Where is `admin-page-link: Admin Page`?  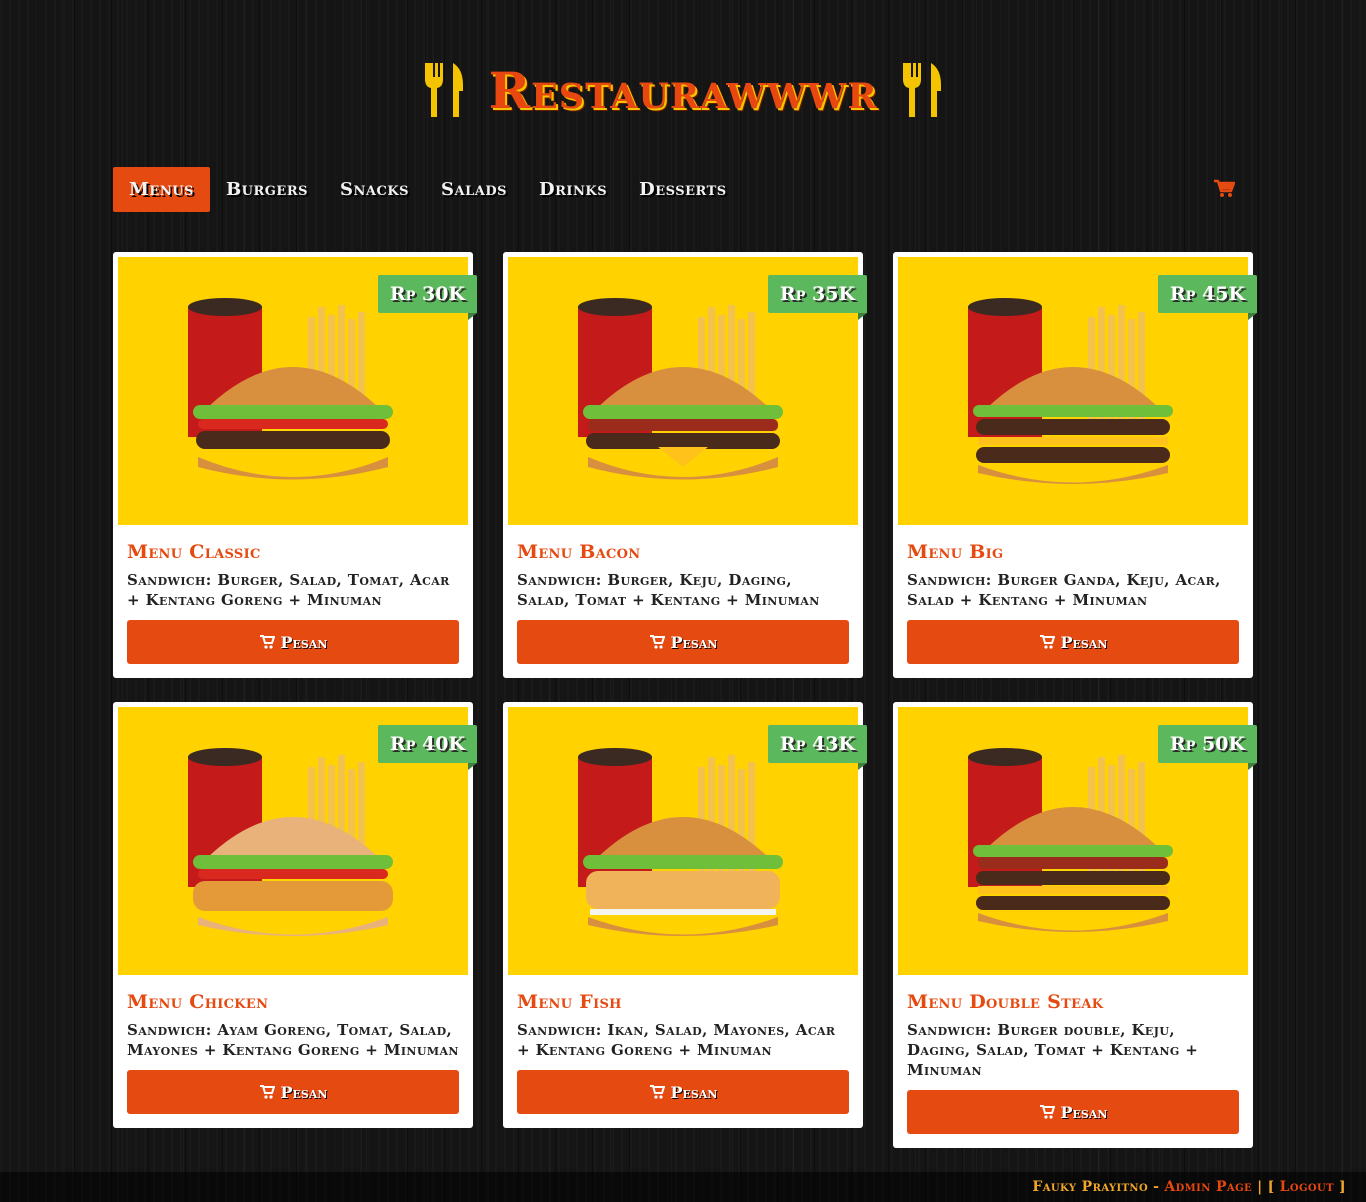 admin-page-link: Admin Page is located at coordinates (1208, 1187).